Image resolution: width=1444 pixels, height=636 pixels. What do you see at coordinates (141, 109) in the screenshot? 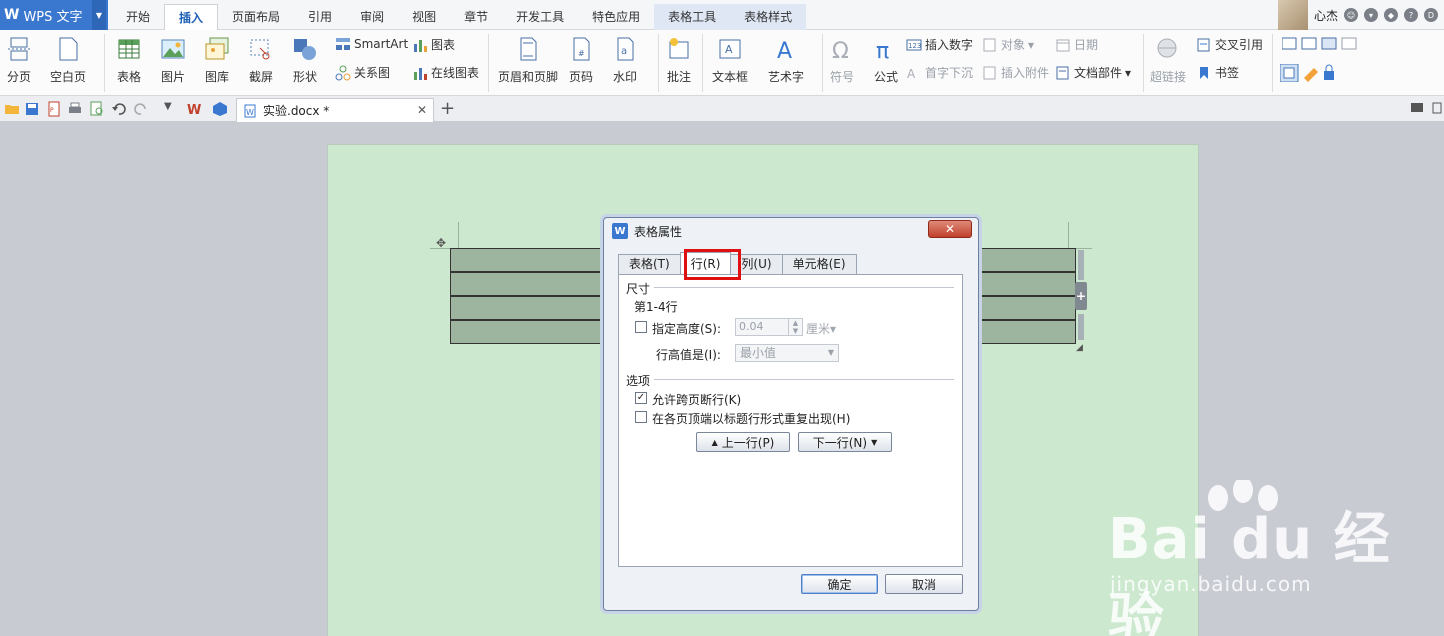
I see `redo-icon` at bounding box center [141, 109].